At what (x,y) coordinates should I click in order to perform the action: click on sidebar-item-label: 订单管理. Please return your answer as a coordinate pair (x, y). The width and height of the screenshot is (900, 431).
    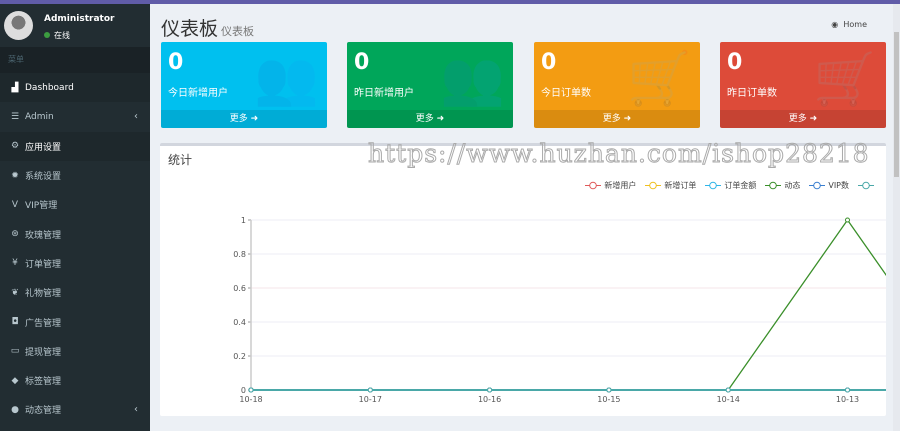
    Looking at the image, I should click on (43, 264).